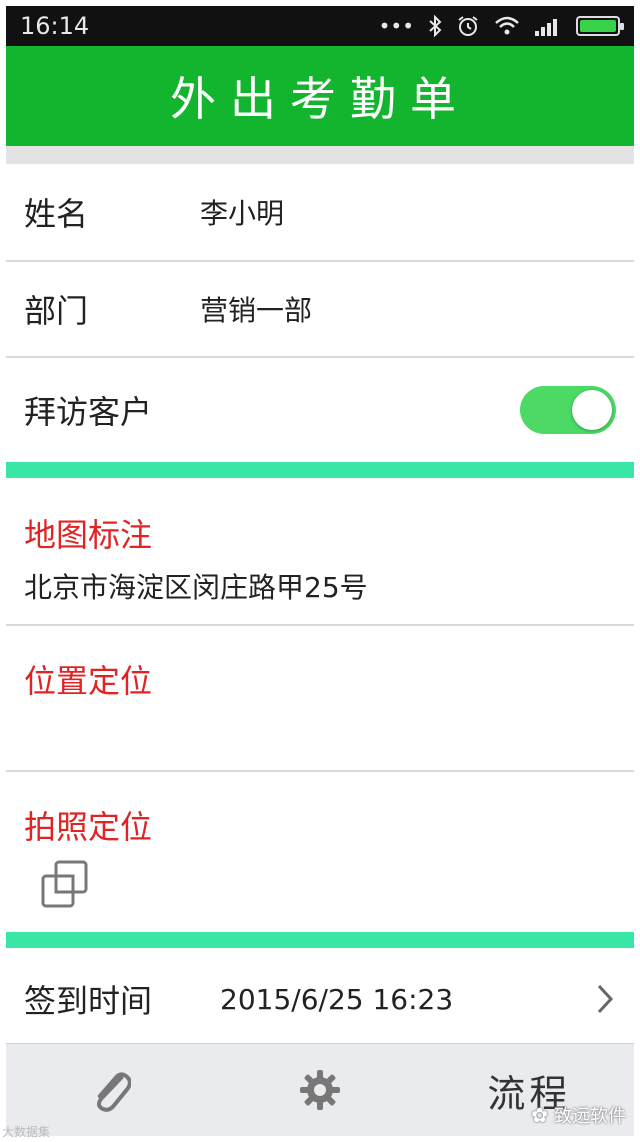 Image resolution: width=640 pixels, height=1142 pixels. What do you see at coordinates (592, 410) in the screenshot?
I see `toggle-knob` at bounding box center [592, 410].